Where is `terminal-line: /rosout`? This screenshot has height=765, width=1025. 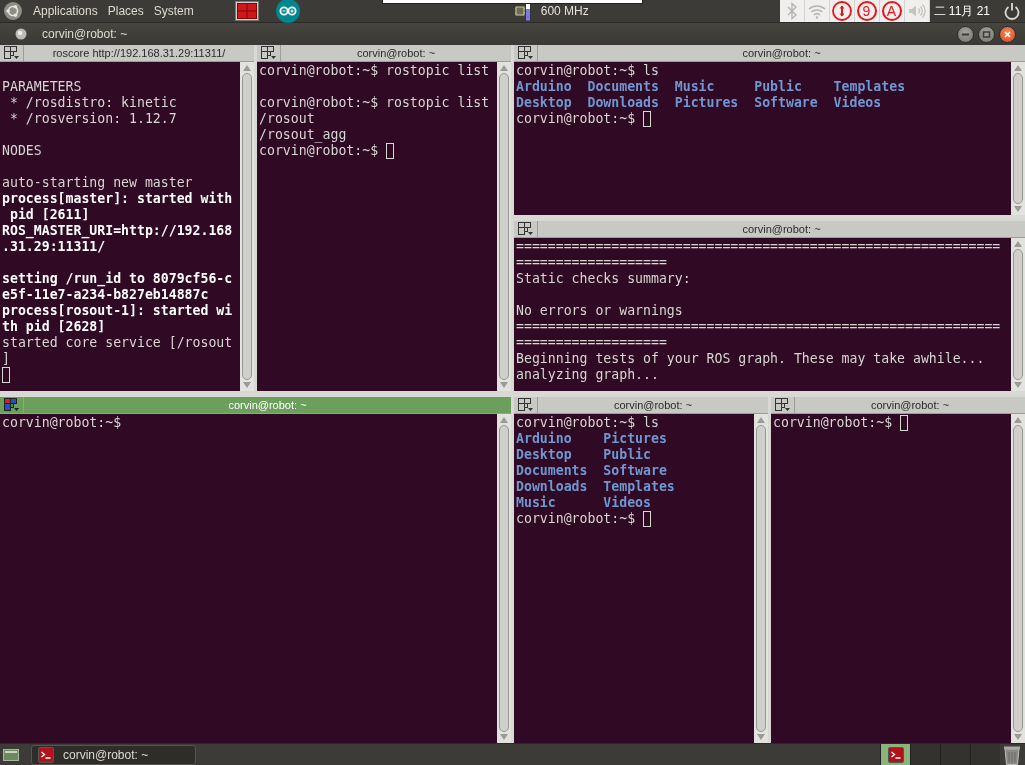
terminal-line: /rosout is located at coordinates (287, 119).